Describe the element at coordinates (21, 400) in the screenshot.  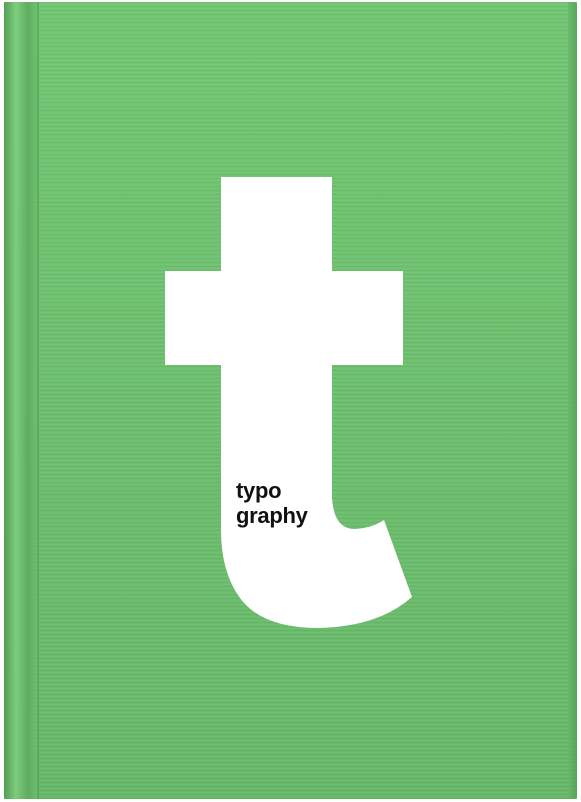
I see `spine-hinge` at that location.